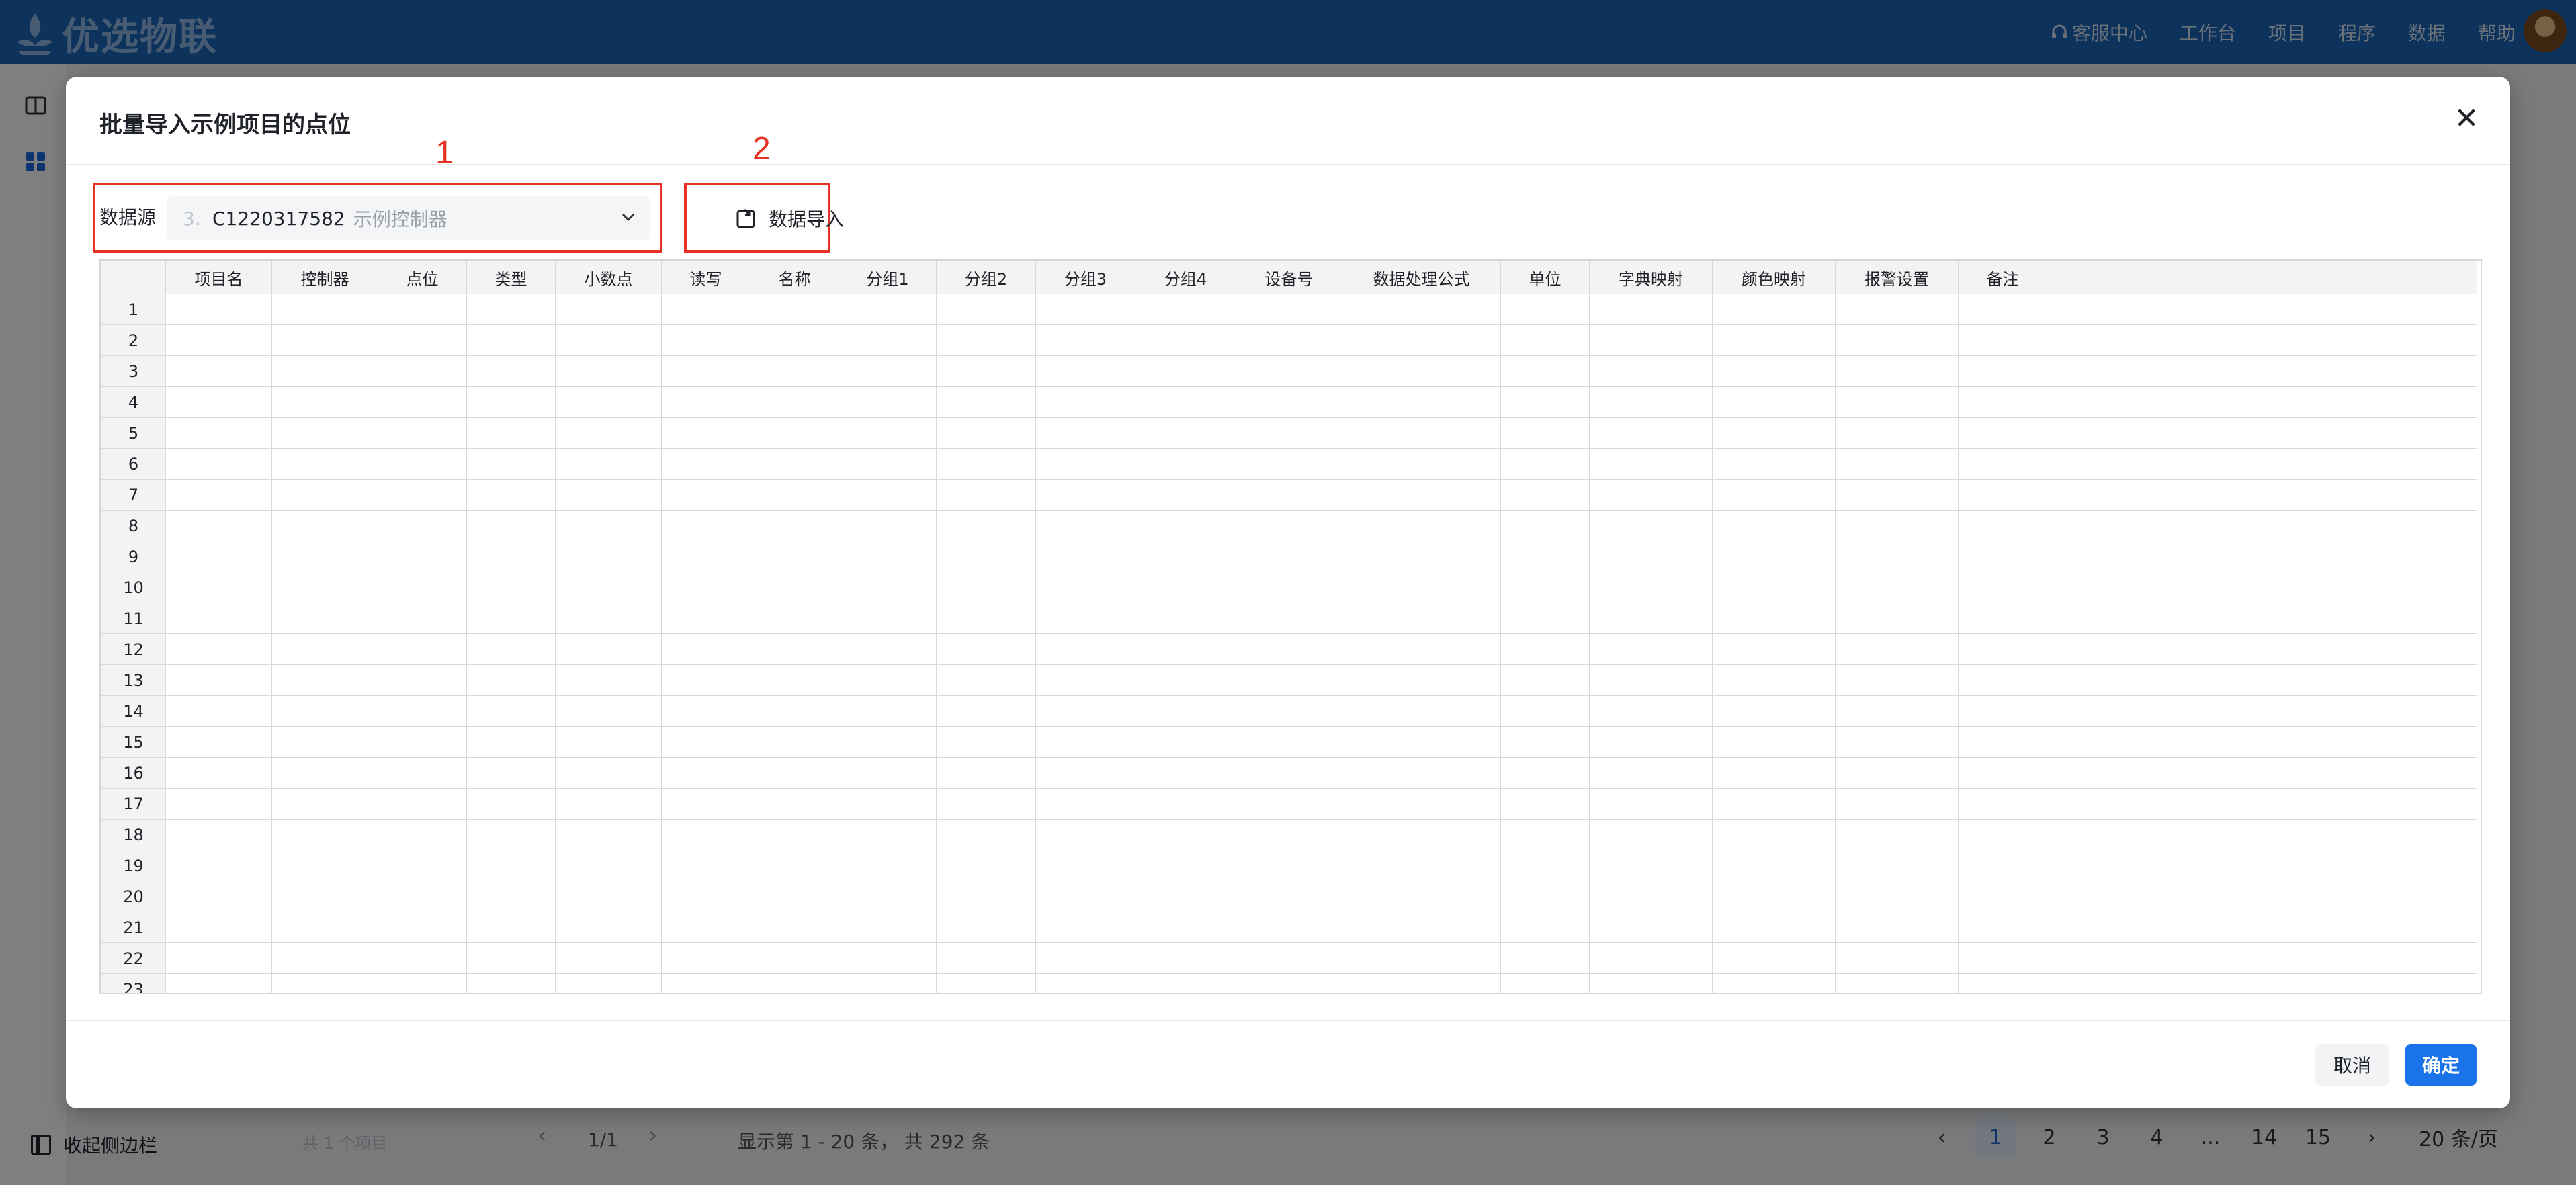  Describe the element at coordinates (133, 896) in the screenshot. I see `row-number: 20` at that location.